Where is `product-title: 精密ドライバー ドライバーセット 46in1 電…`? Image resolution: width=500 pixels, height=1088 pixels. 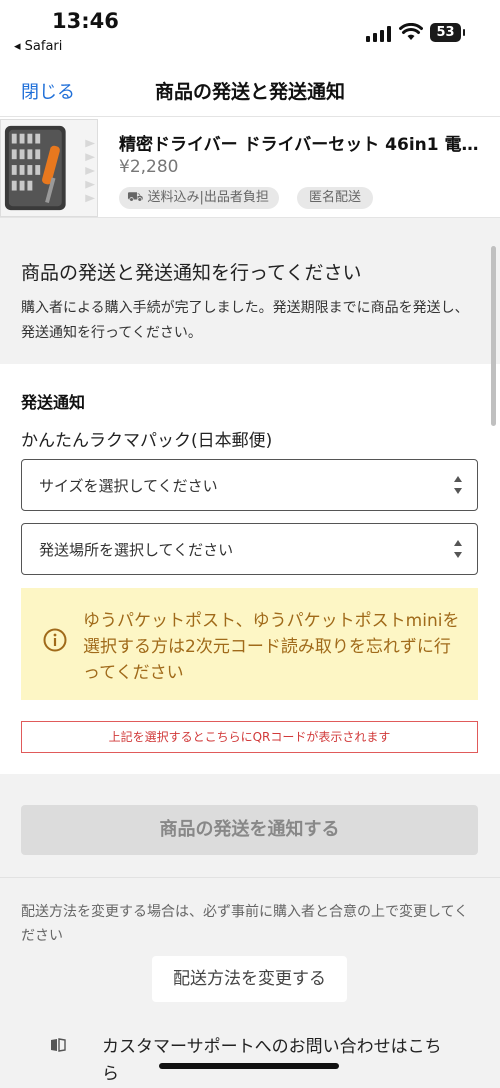 product-title: 精密ドライバー ドライバーセット 46in1 電… is located at coordinates (299, 145).